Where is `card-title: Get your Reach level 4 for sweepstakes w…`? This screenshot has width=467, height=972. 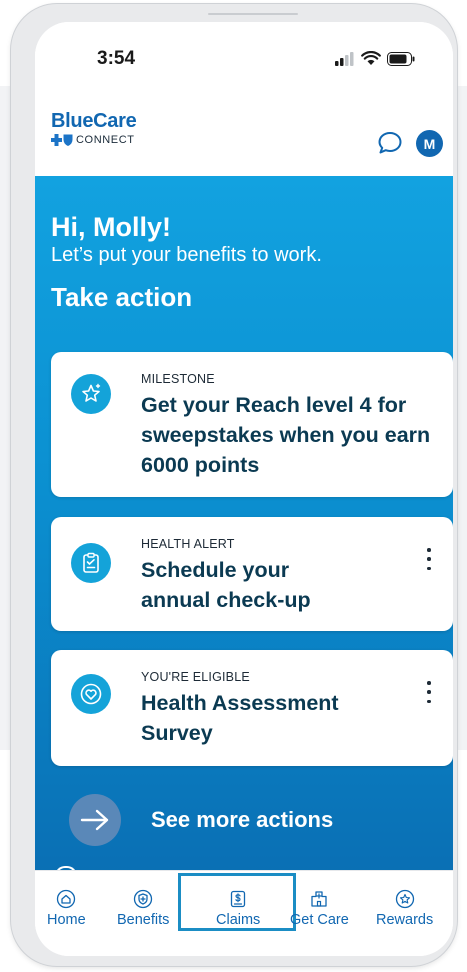 card-title: Get your Reach level 4 for sweepstakes w… is located at coordinates (286, 435).